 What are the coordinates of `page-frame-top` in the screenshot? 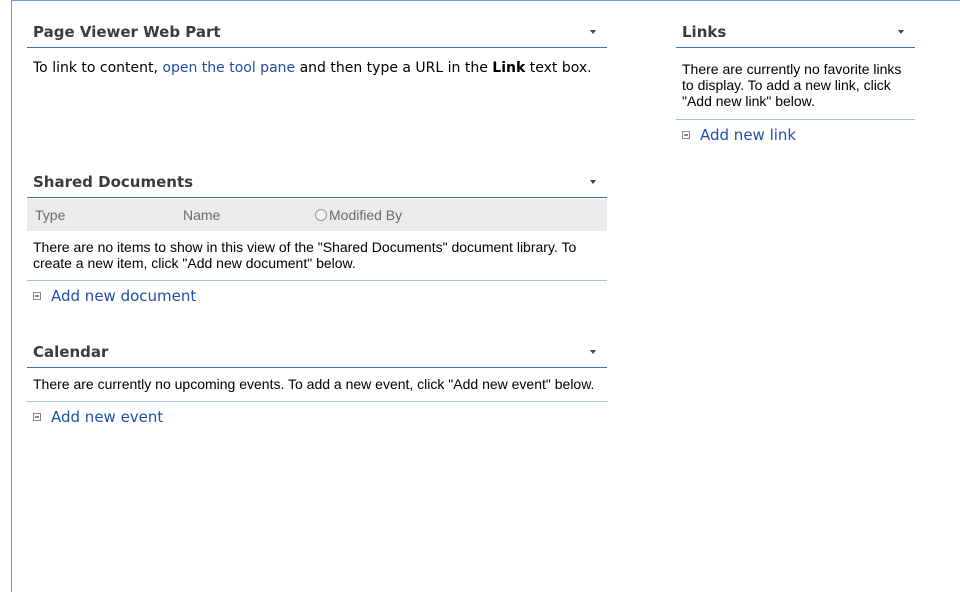 It's located at (485, 0).